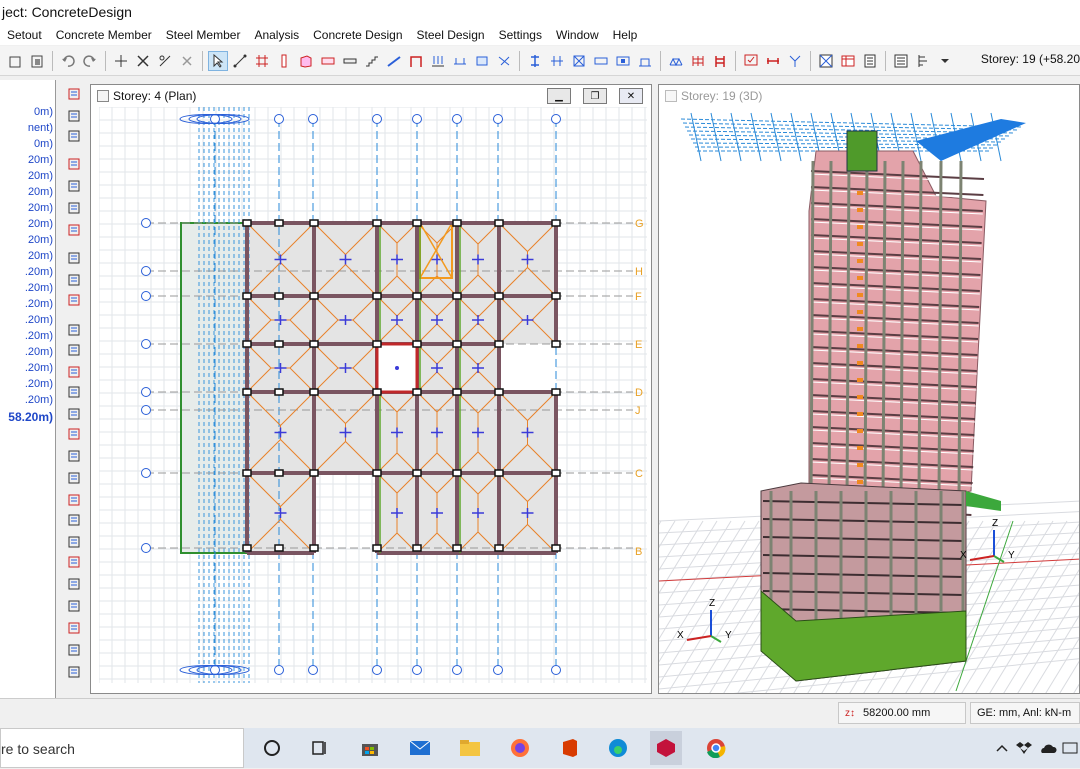  What do you see at coordinates (751, 61) in the screenshot?
I see `check-icon` at bounding box center [751, 61].